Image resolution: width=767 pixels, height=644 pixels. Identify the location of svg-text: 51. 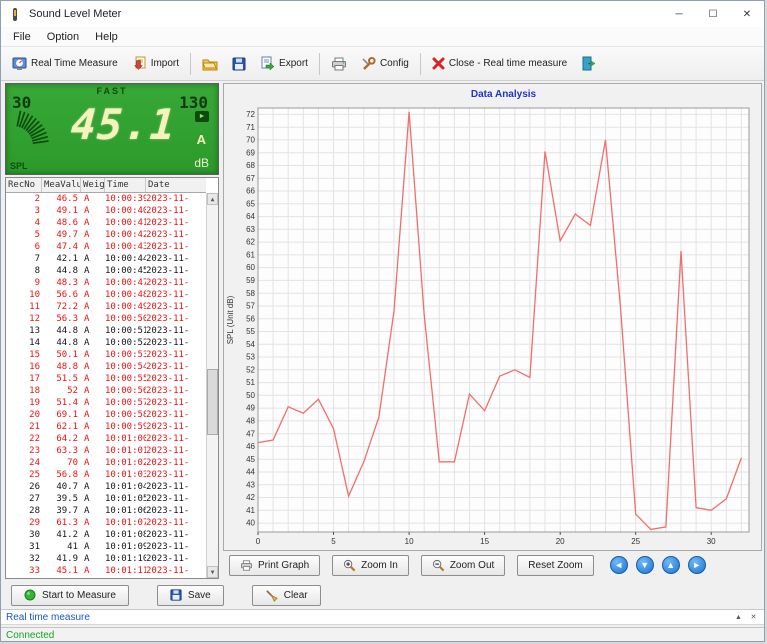
(250, 382).